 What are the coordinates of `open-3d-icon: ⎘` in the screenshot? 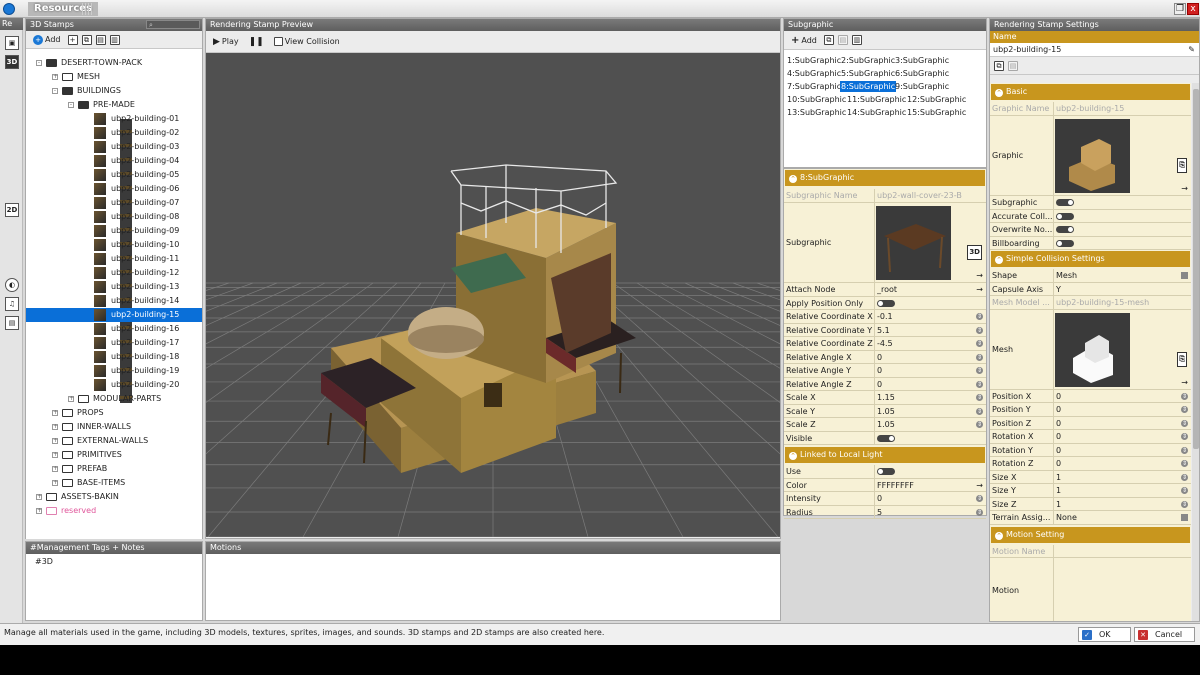 It's located at (1182, 165).